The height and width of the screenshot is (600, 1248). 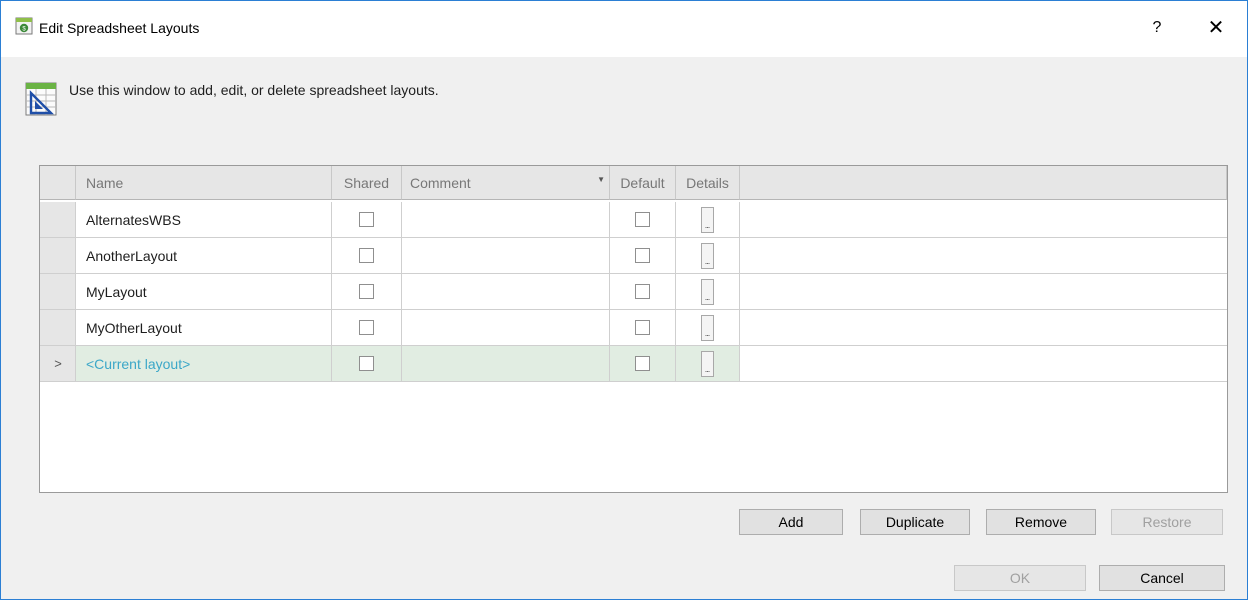 I want to click on ok-button: OK, so click(x=1020, y=578).